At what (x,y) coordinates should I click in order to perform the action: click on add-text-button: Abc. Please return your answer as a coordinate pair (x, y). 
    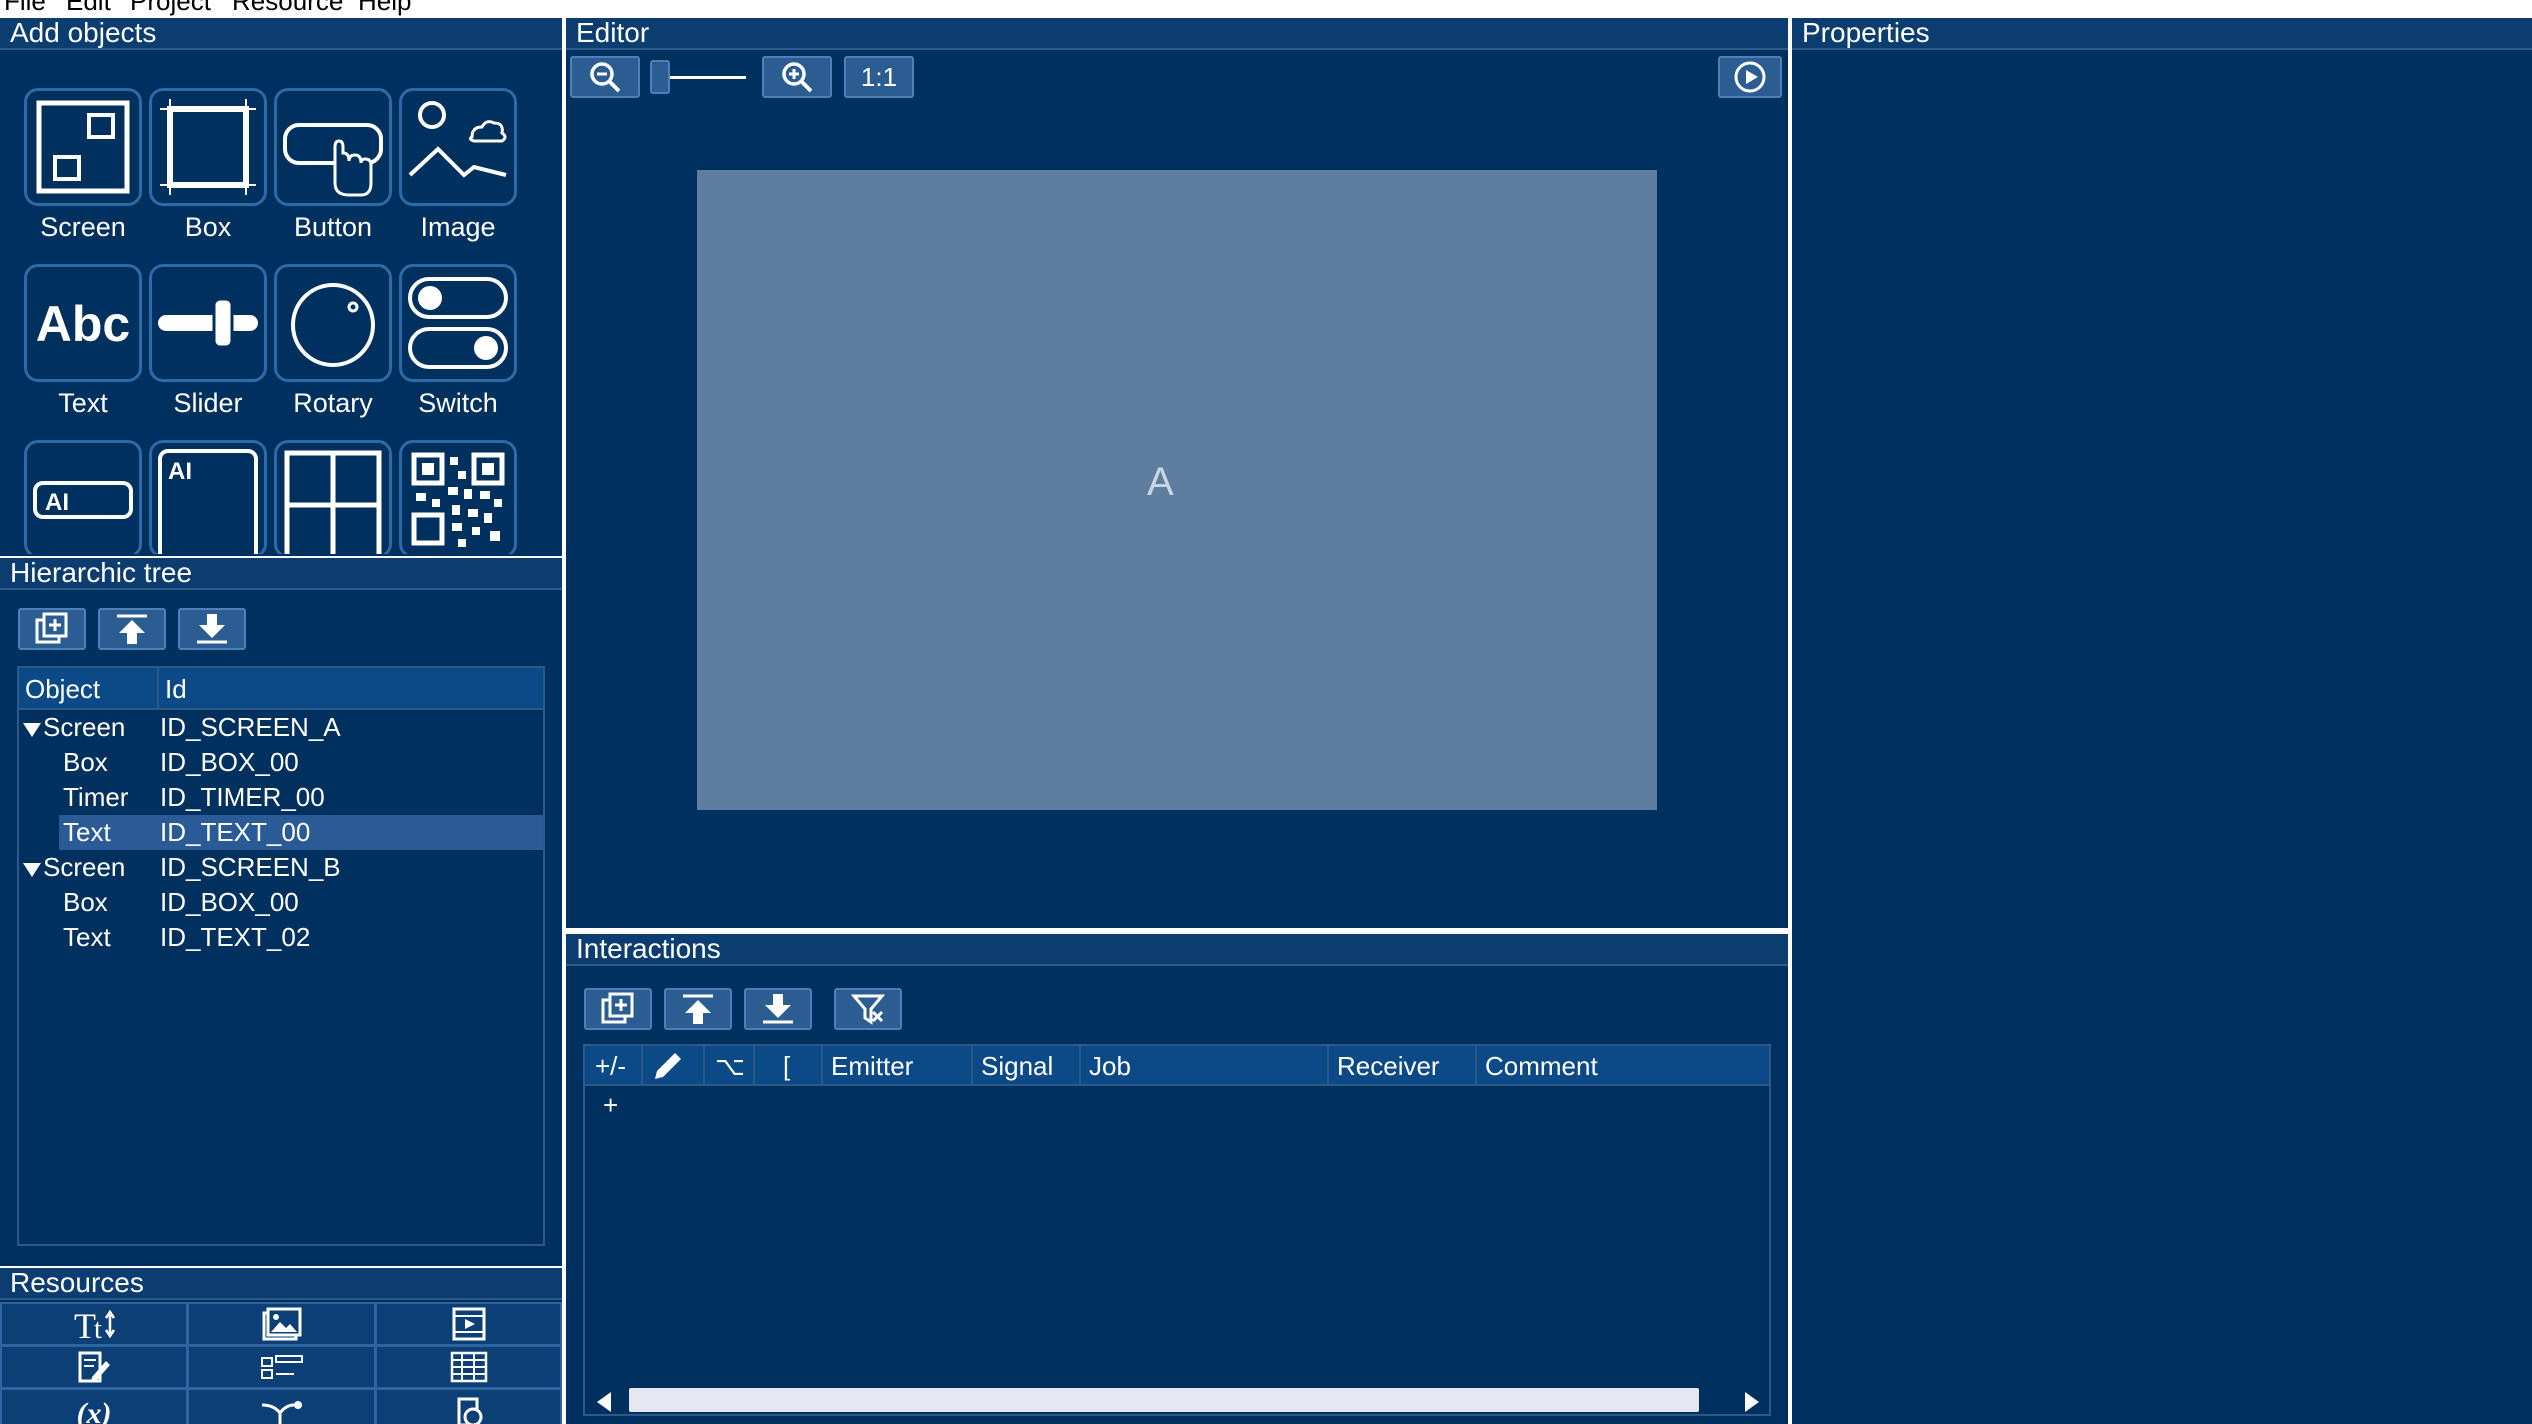
    Looking at the image, I should click on (83, 323).